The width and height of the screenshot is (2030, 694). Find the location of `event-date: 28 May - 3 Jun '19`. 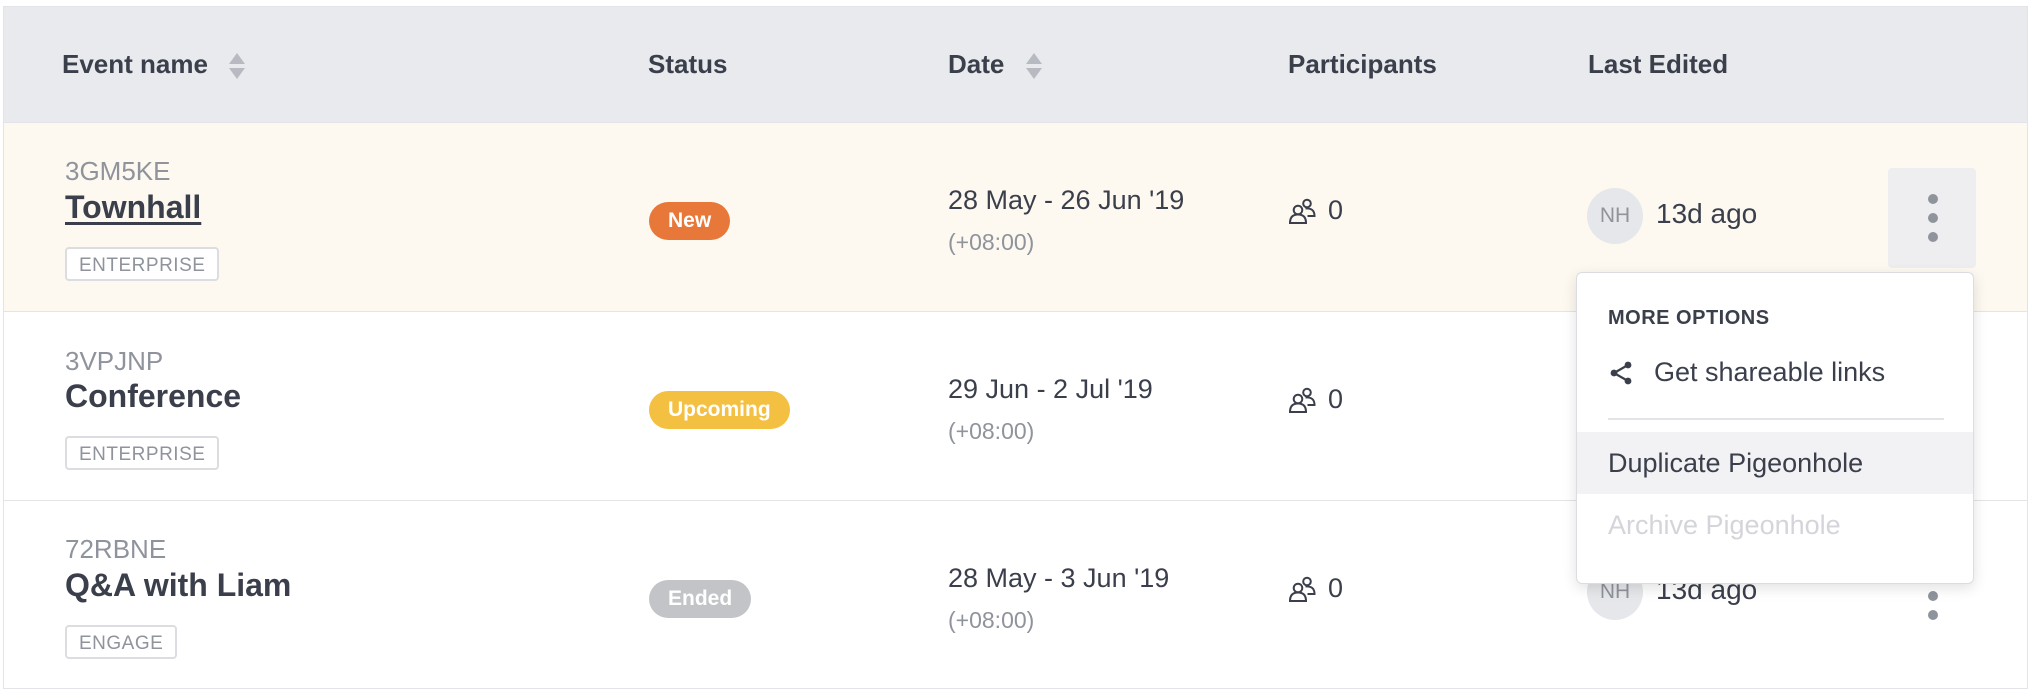

event-date: 28 May - 3 Jun '19 is located at coordinates (1059, 578).